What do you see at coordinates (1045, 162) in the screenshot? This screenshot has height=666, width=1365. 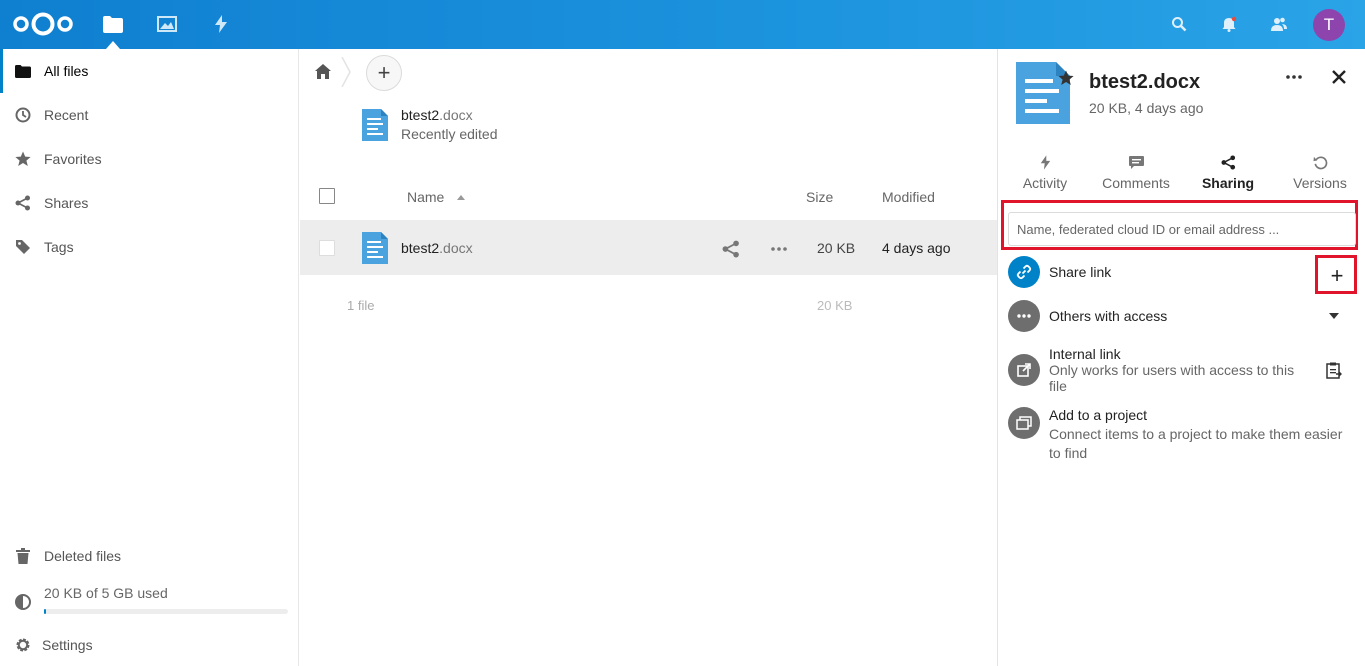 I see `activity-icon` at bounding box center [1045, 162].